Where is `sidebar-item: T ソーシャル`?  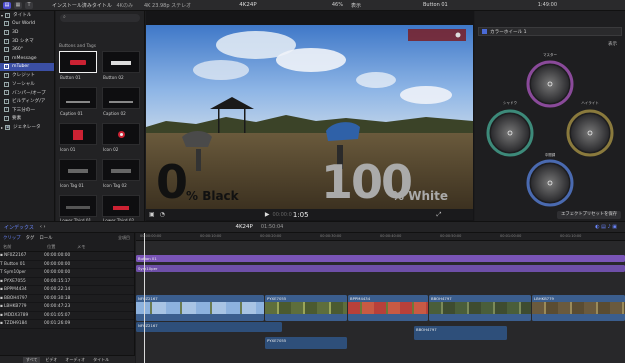
sidebar-item: T ソーシャル is located at coordinates (27, 84).